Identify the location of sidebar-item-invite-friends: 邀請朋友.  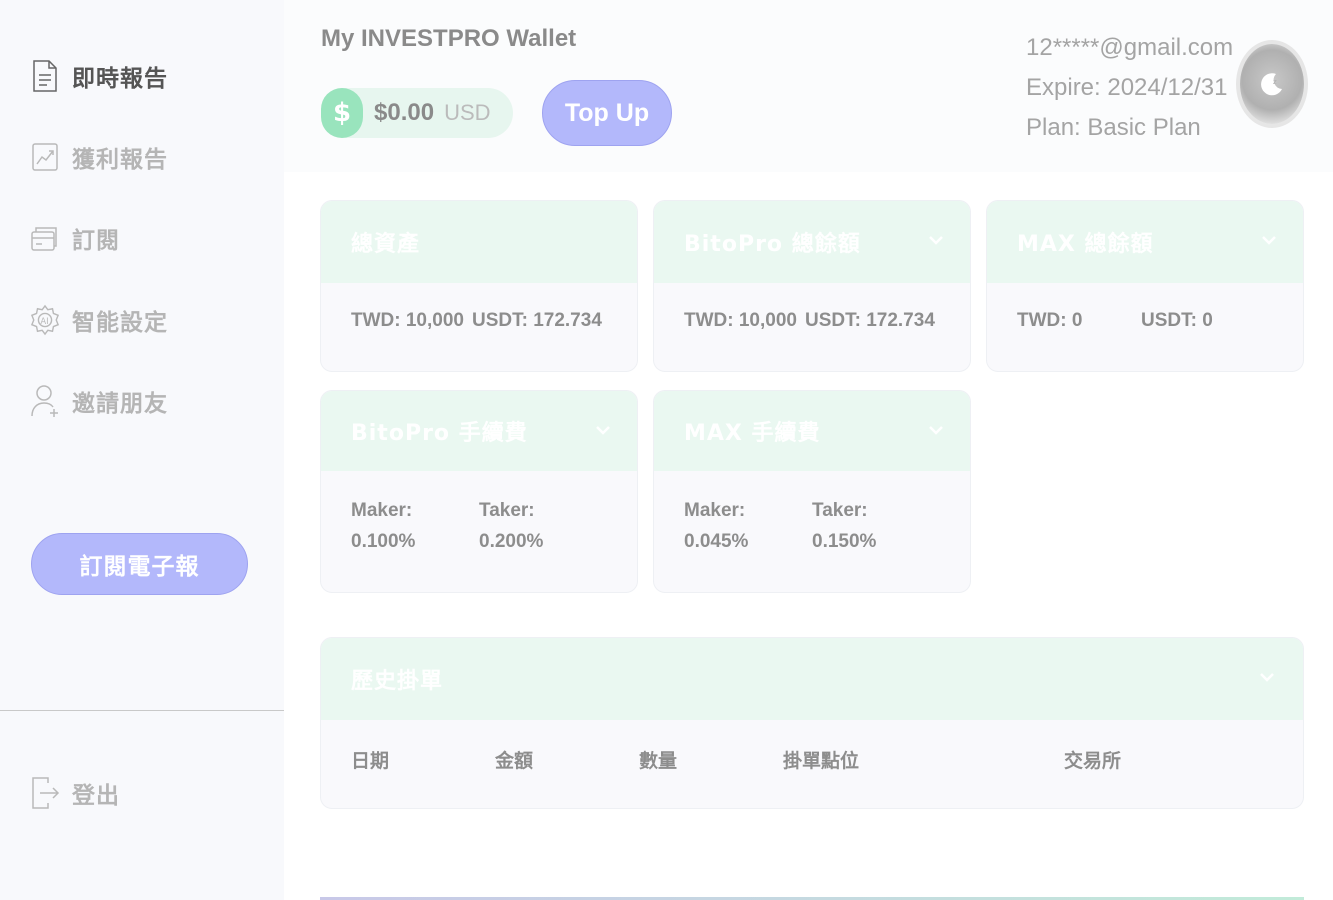
(99, 401).